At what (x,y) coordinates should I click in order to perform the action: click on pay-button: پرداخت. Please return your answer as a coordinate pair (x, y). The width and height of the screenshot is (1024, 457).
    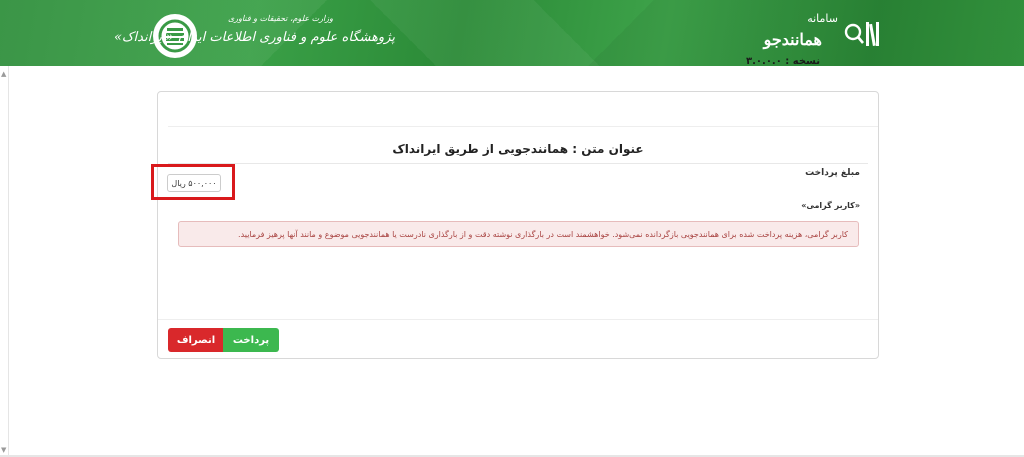
    Looking at the image, I should click on (251, 340).